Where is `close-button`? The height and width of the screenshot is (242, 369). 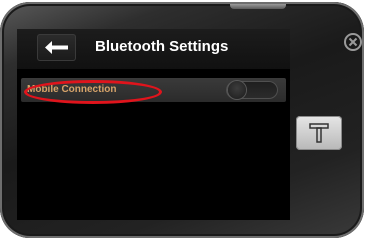 close-button is located at coordinates (353, 42).